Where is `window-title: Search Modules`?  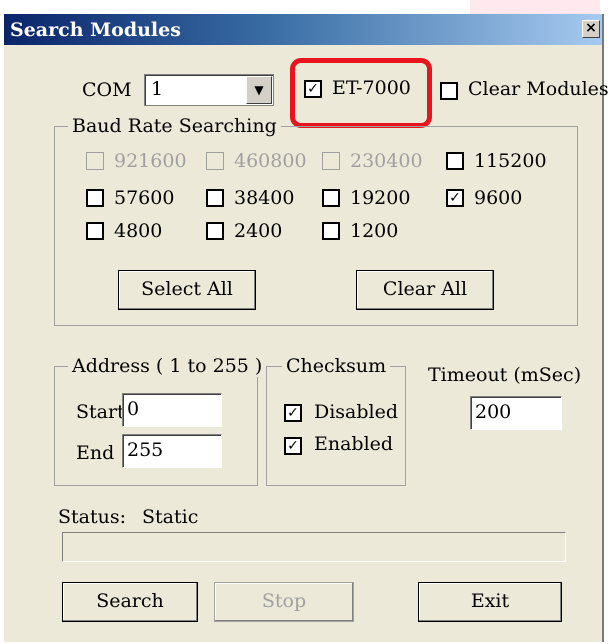 window-title: Search Modules is located at coordinates (95, 30).